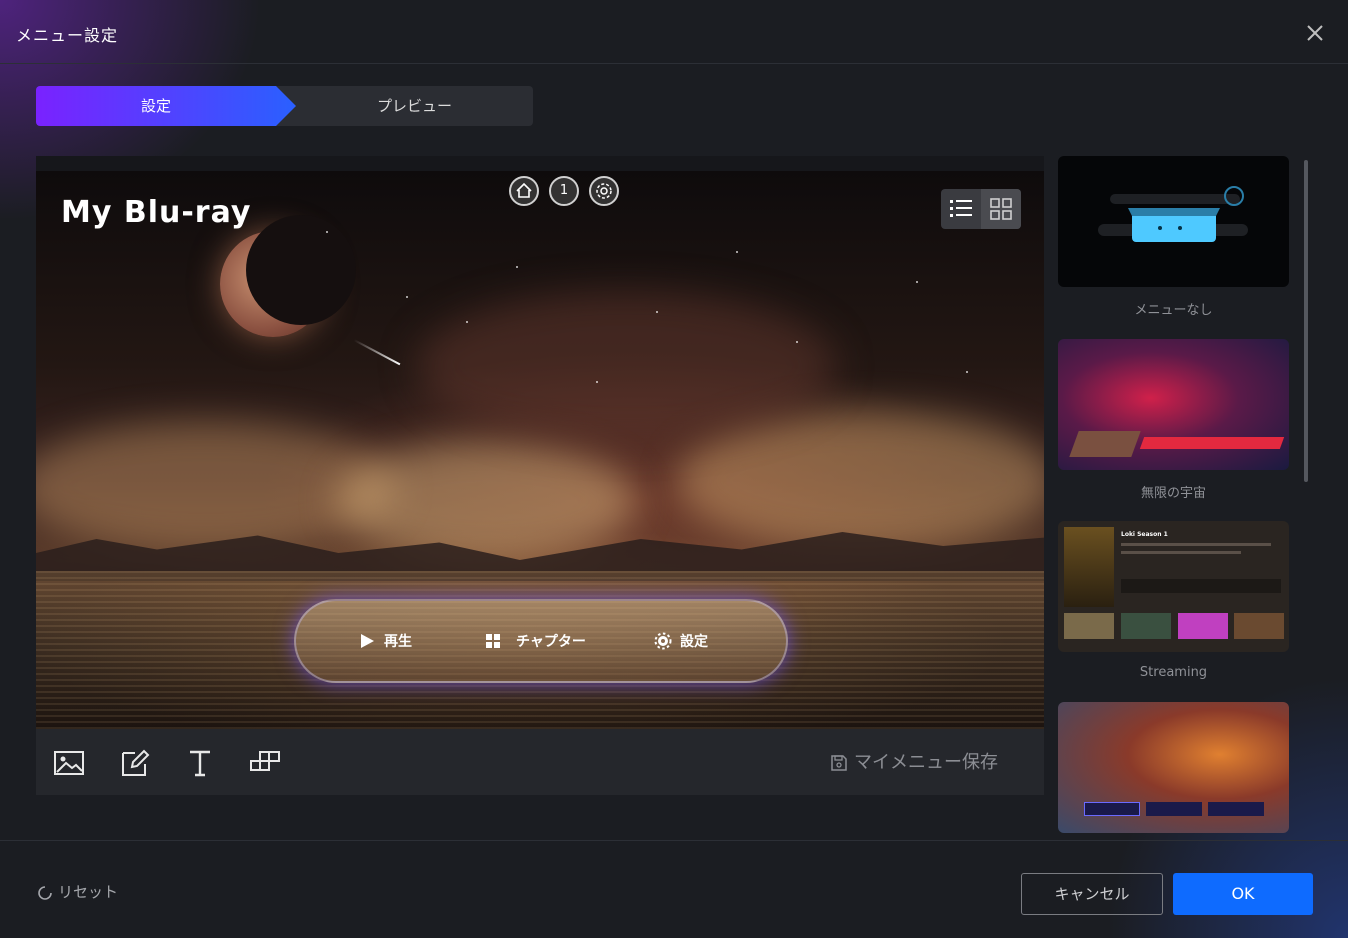 This screenshot has height=938, width=1348. Describe the element at coordinates (1173, 493) in the screenshot. I see `template-label: 無限の宇宙` at that location.